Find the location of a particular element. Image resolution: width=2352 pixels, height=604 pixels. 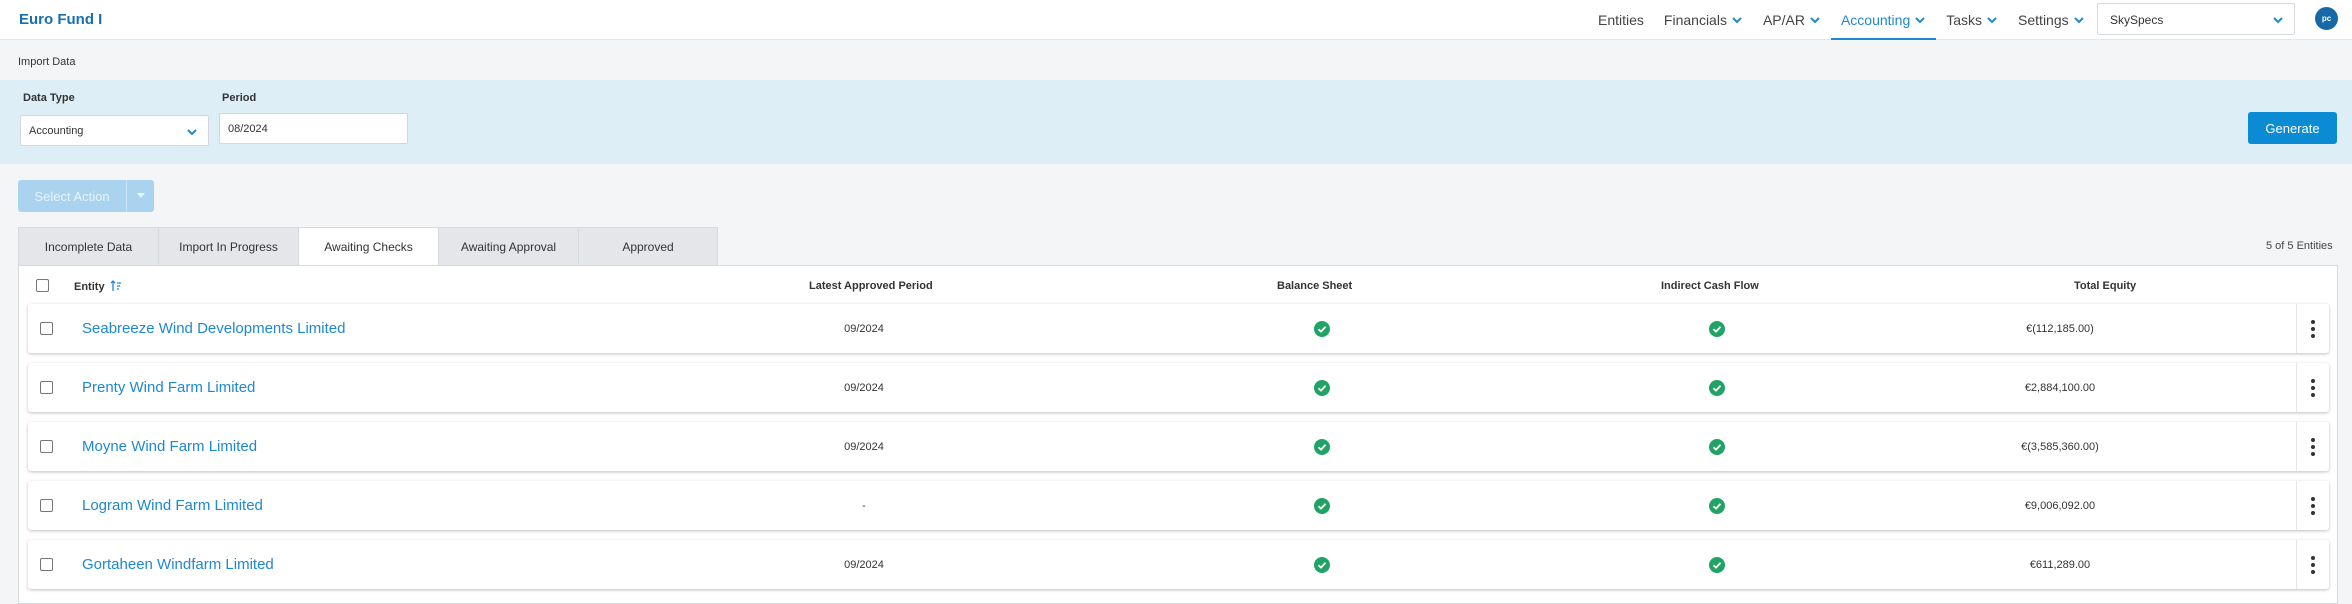

tab-awaiting-approval: Awaiting Approval is located at coordinates (508, 246).